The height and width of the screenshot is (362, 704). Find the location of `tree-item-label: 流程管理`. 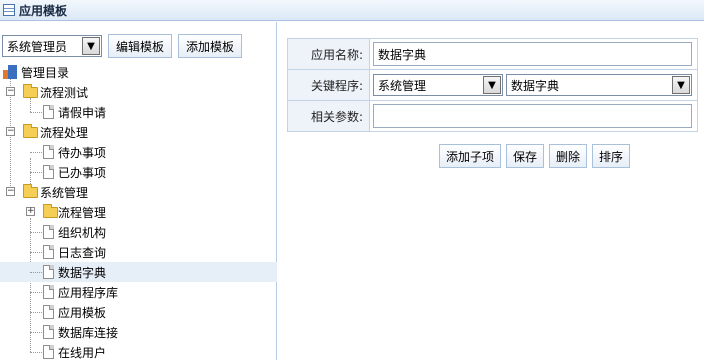

tree-item-label: 流程管理 is located at coordinates (82, 212).